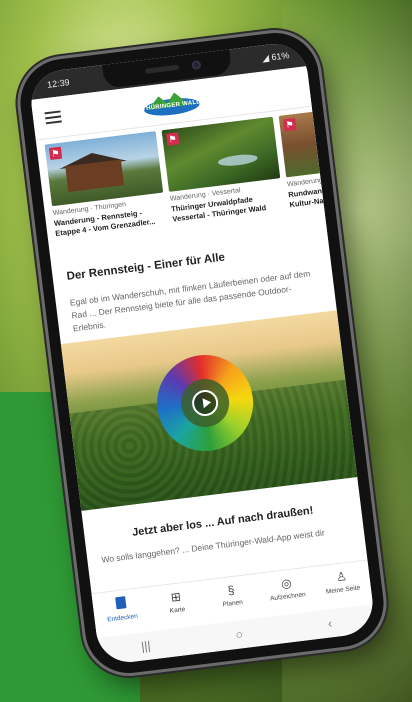 The image size is (412, 702). What do you see at coordinates (145, 267) in the screenshot?
I see `section-title: Der Rennsteig - Einer für Alle` at bounding box center [145, 267].